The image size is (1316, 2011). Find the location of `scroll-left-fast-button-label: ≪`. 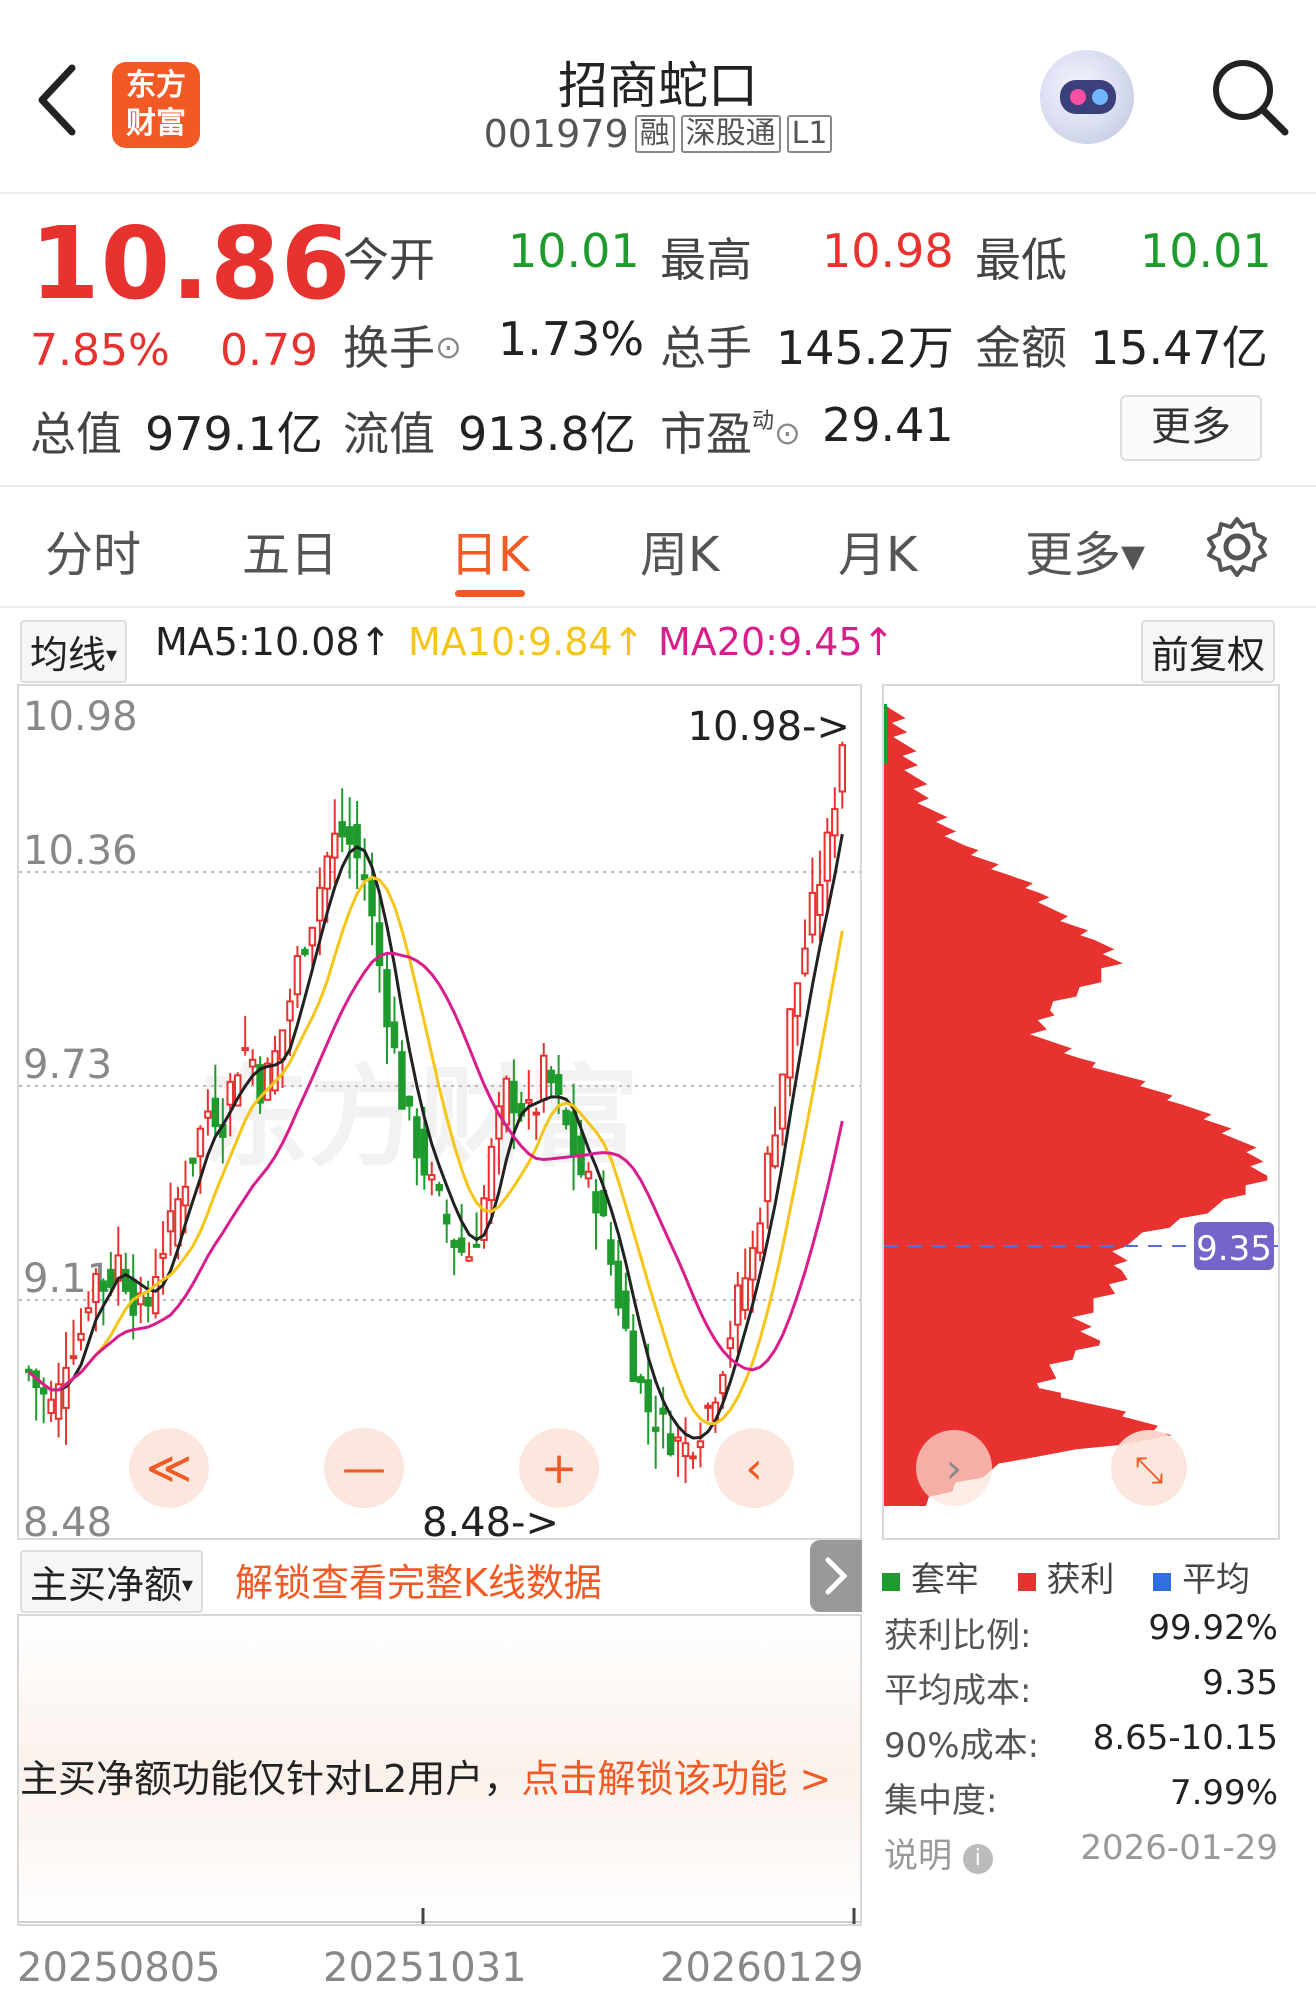

scroll-left-fast-button-label: ≪ is located at coordinates (169, 1468).